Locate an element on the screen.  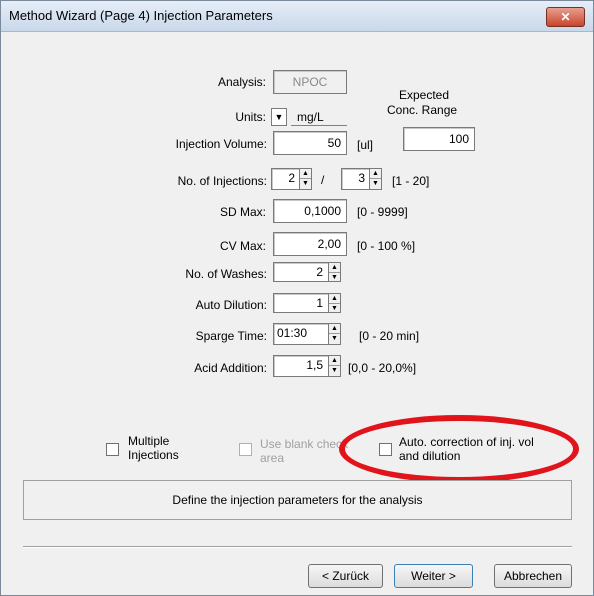
no-washes-label: No. of Washes: is located at coordinates (226, 274).